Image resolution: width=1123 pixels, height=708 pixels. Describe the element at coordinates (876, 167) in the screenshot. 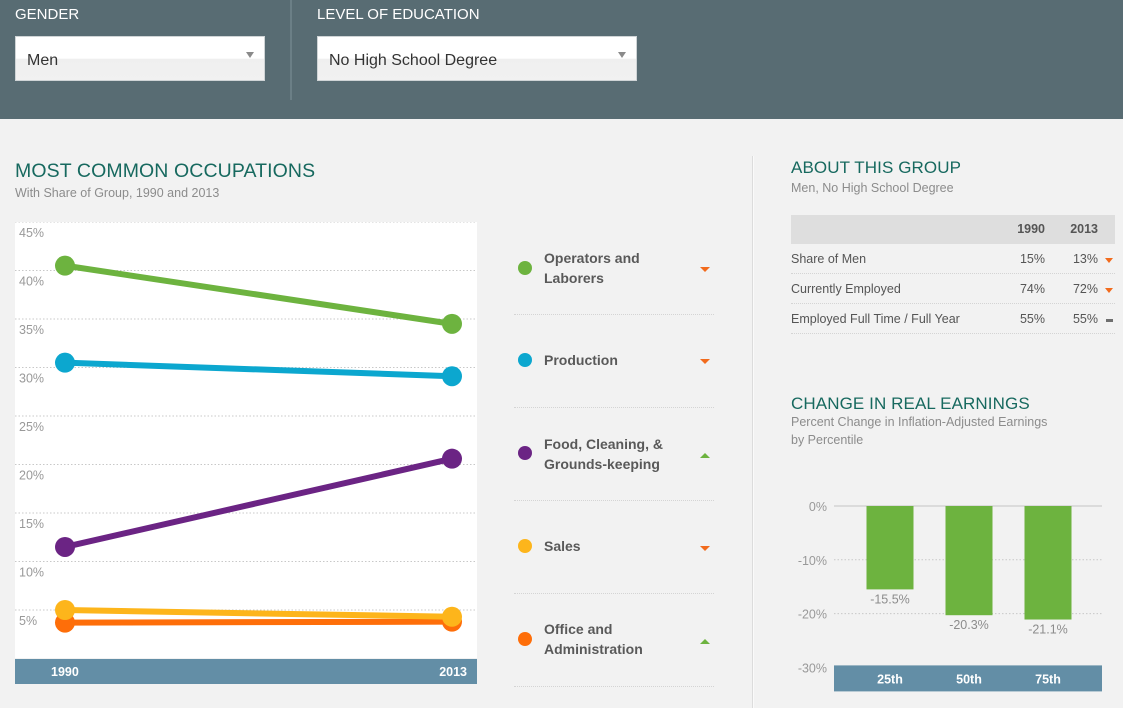

I see `about-title: ABOUT THIS GROUP` at that location.